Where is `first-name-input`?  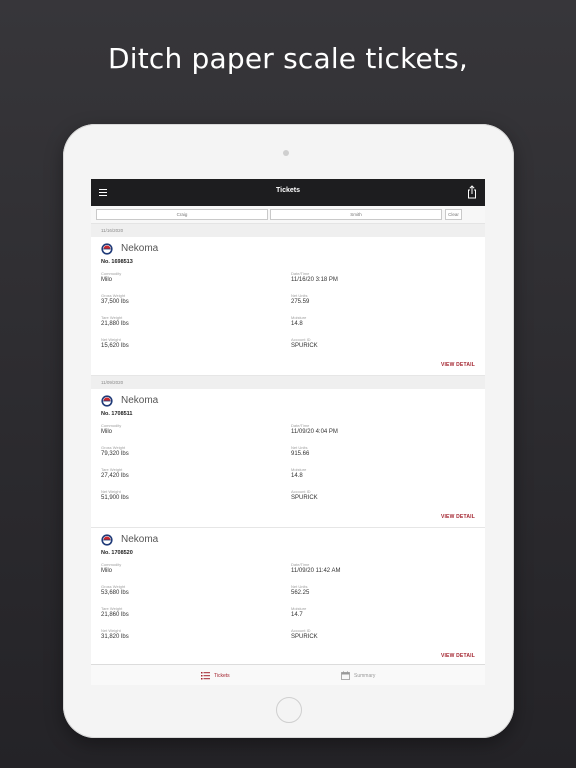
first-name-input is located at coordinates (182, 214).